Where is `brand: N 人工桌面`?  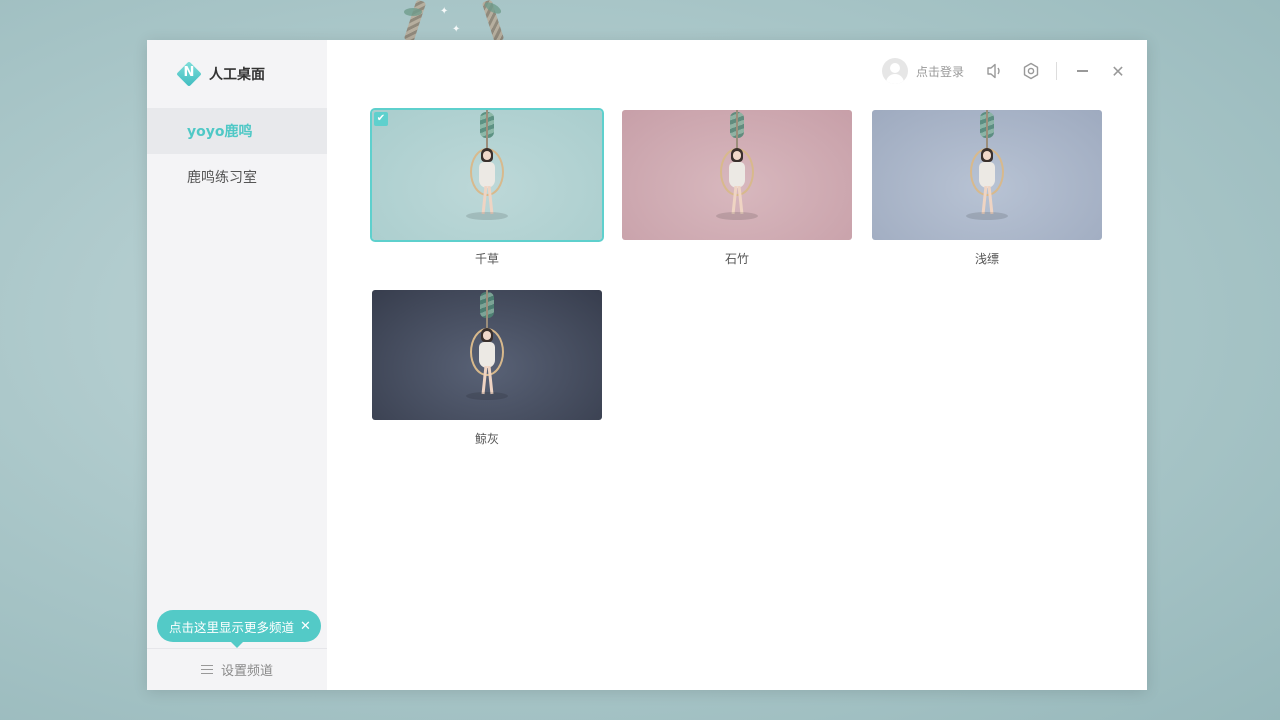
brand: N 人工桌面 is located at coordinates (237, 74).